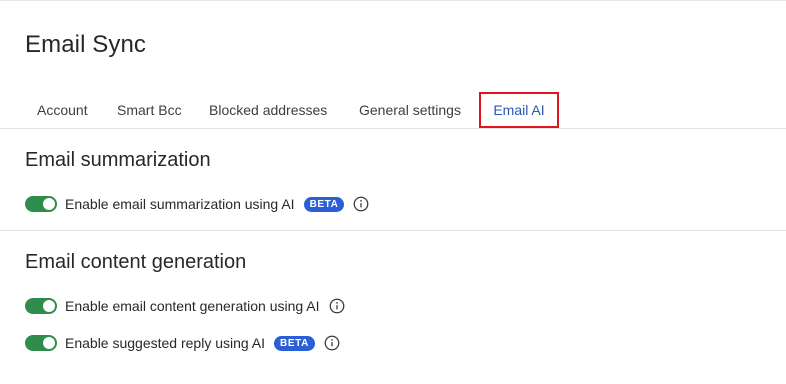  What do you see at coordinates (41, 306) in the screenshot?
I see `toggle-email-content-generation` at bounding box center [41, 306].